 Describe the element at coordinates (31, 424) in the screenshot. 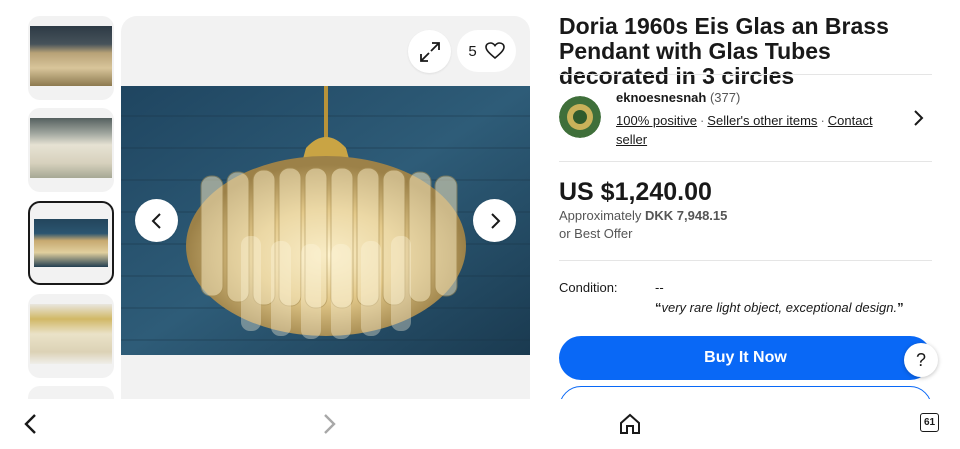

I see `back-icon` at that location.